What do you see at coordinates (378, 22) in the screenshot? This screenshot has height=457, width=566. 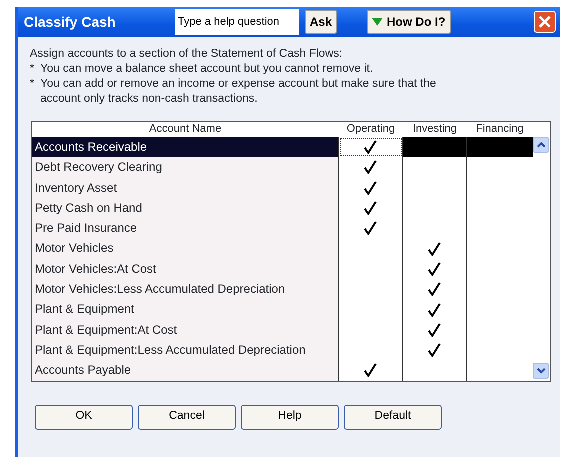 I see `triangle-down-icon` at bounding box center [378, 22].